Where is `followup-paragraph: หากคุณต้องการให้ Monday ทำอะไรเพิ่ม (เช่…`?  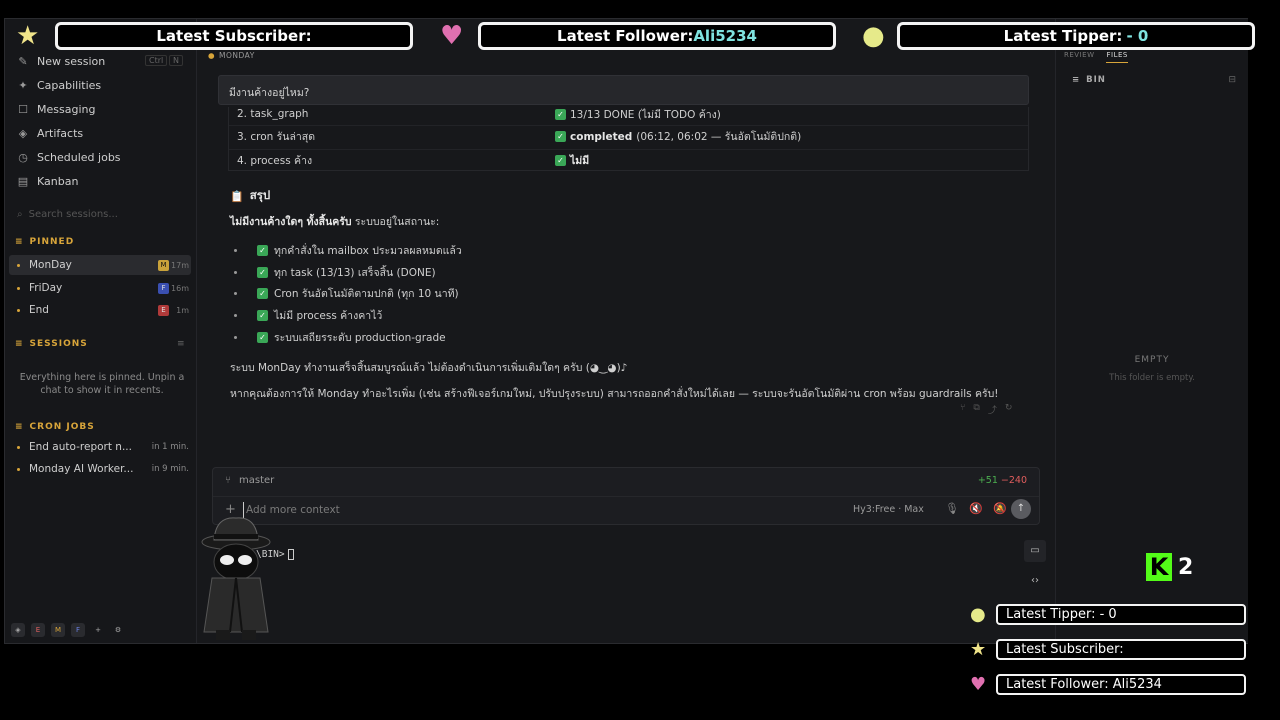
followup-paragraph: หากคุณต้องการให้ Monday ทำอะไรเพิ่ม (เช่… is located at coordinates (614, 394).